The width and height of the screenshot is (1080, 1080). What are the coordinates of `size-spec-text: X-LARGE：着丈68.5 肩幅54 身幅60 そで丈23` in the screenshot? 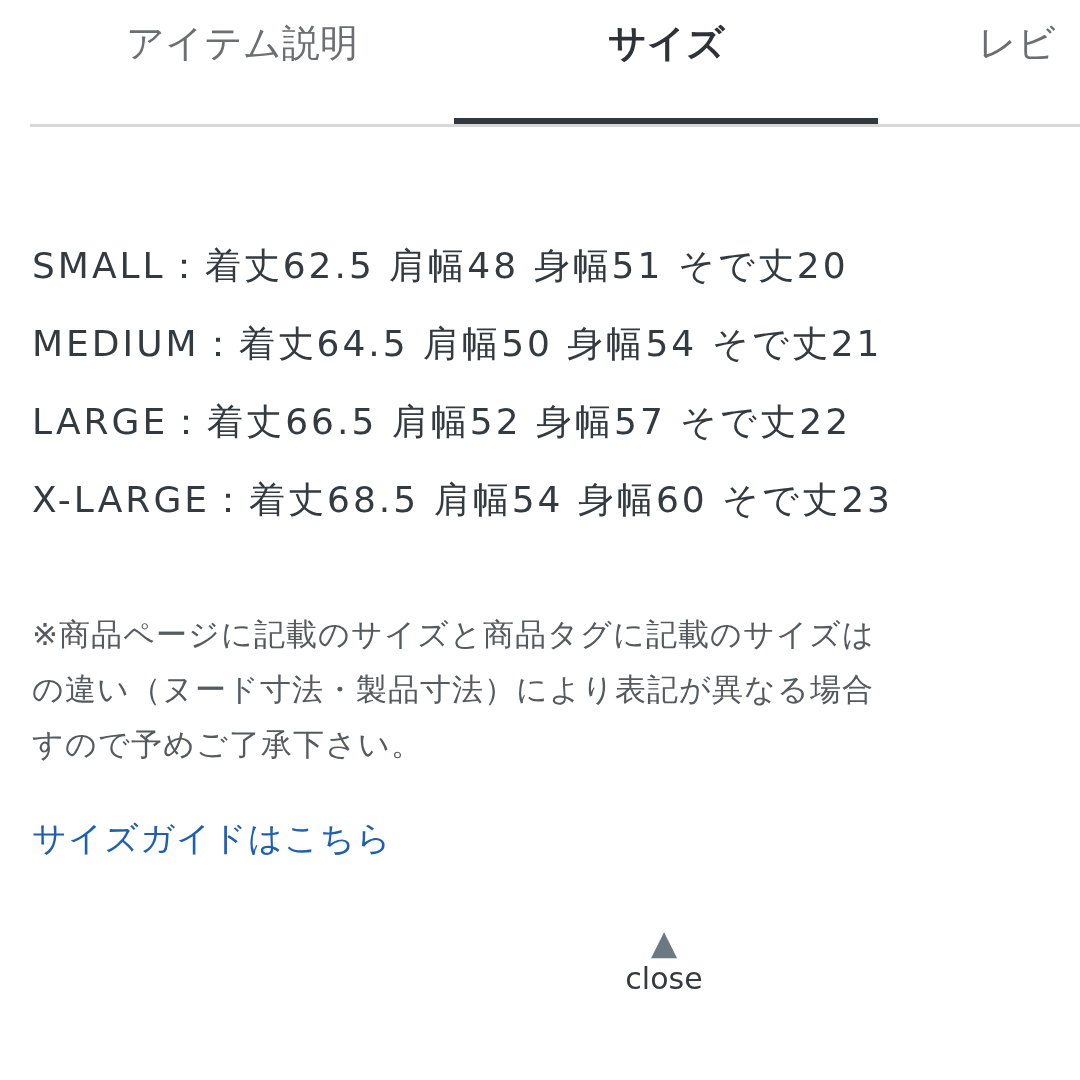 It's located at (463, 500).